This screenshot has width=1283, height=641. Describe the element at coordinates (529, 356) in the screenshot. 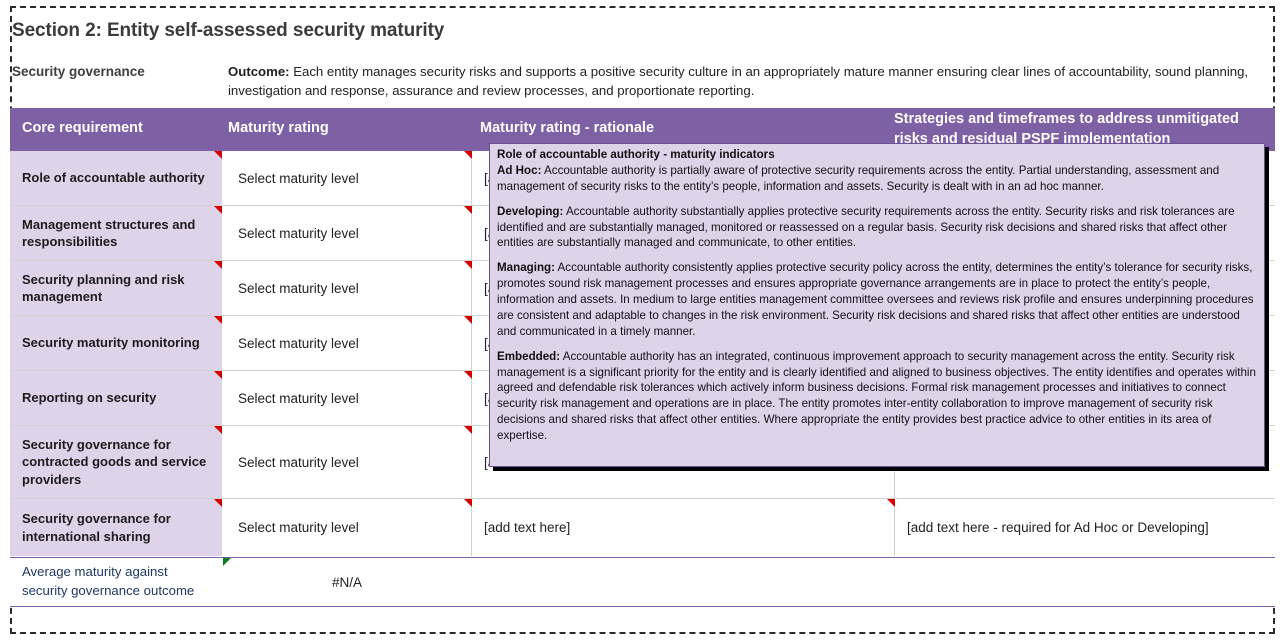

I see `comment-level-name: Embedded:` at that location.